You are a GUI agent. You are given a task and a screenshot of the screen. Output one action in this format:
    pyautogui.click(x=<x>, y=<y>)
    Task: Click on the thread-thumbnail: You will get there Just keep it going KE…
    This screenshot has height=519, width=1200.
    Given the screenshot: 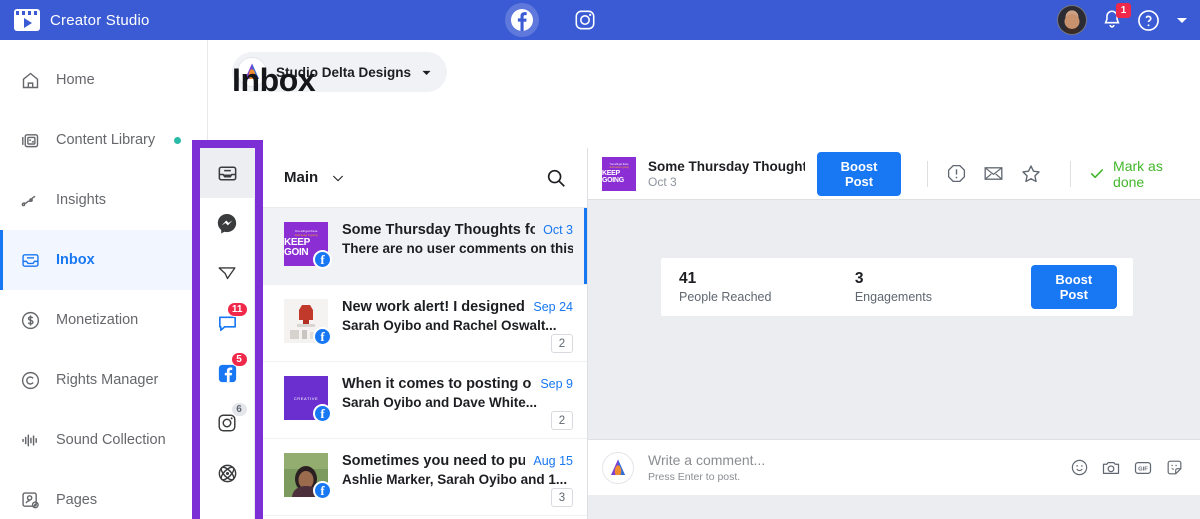 What is the action you would take?
    pyautogui.click(x=308, y=245)
    